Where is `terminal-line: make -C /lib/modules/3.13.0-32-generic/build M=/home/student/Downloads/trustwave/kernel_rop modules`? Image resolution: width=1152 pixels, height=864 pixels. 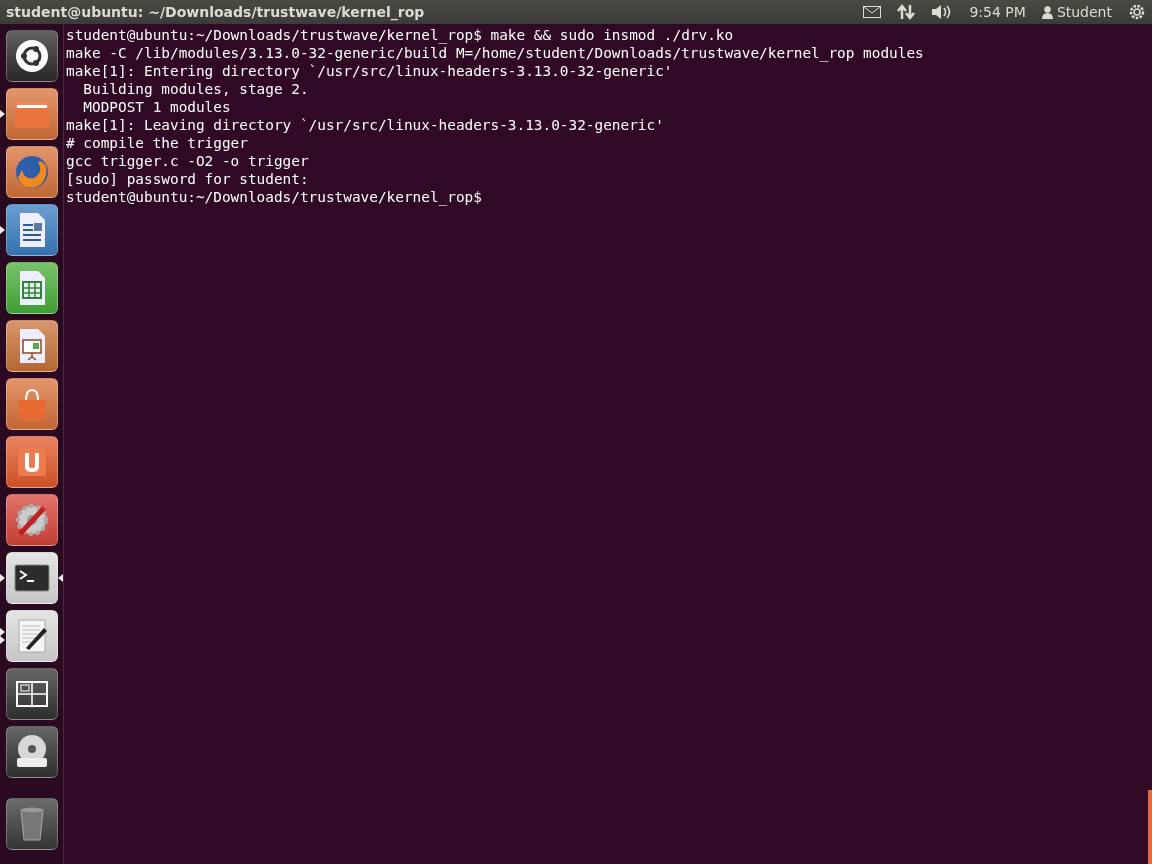 terminal-line: make -C /lib/modules/3.13.0-32-generic/build M=/home/student/Downloads/trustwave/kernel_rop modules is located at coordinates (495, 53).